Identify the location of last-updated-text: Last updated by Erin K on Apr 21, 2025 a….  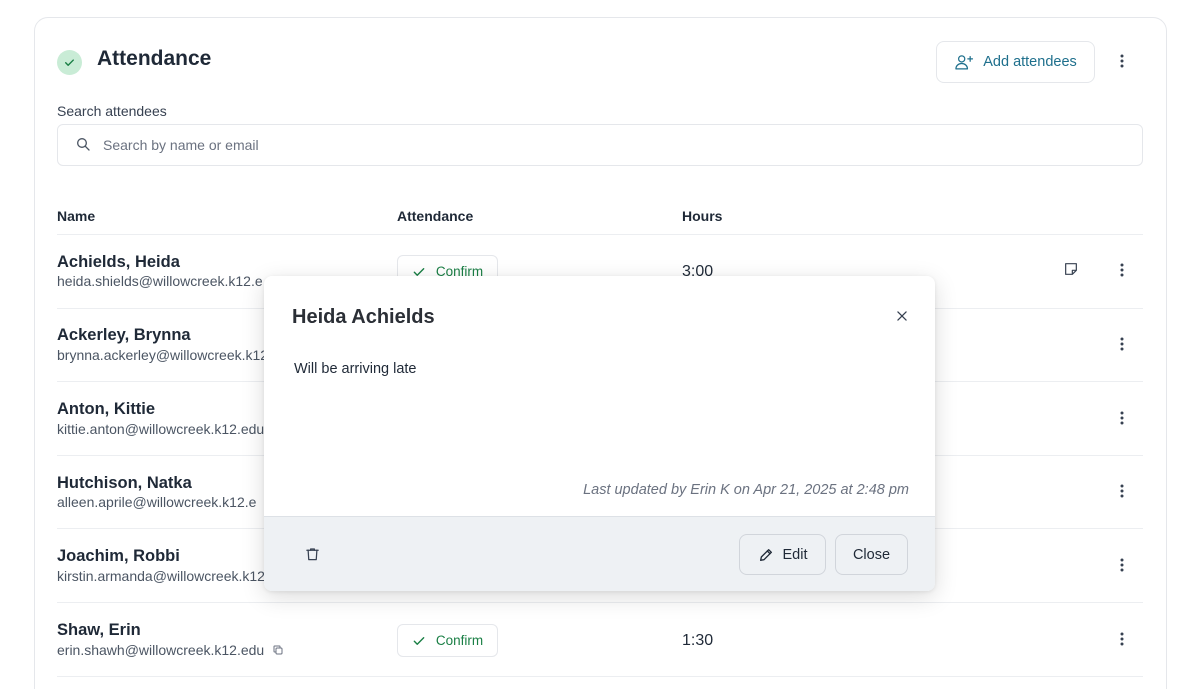
(746, 490).